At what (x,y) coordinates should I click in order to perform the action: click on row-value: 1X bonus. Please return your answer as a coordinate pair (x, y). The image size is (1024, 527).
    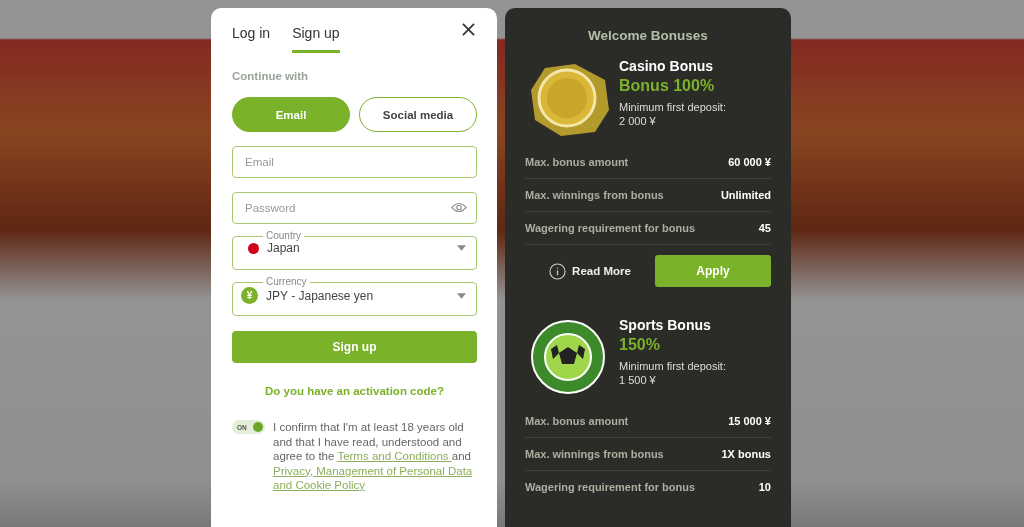
    Looking at the image, I should click on (746, 454).